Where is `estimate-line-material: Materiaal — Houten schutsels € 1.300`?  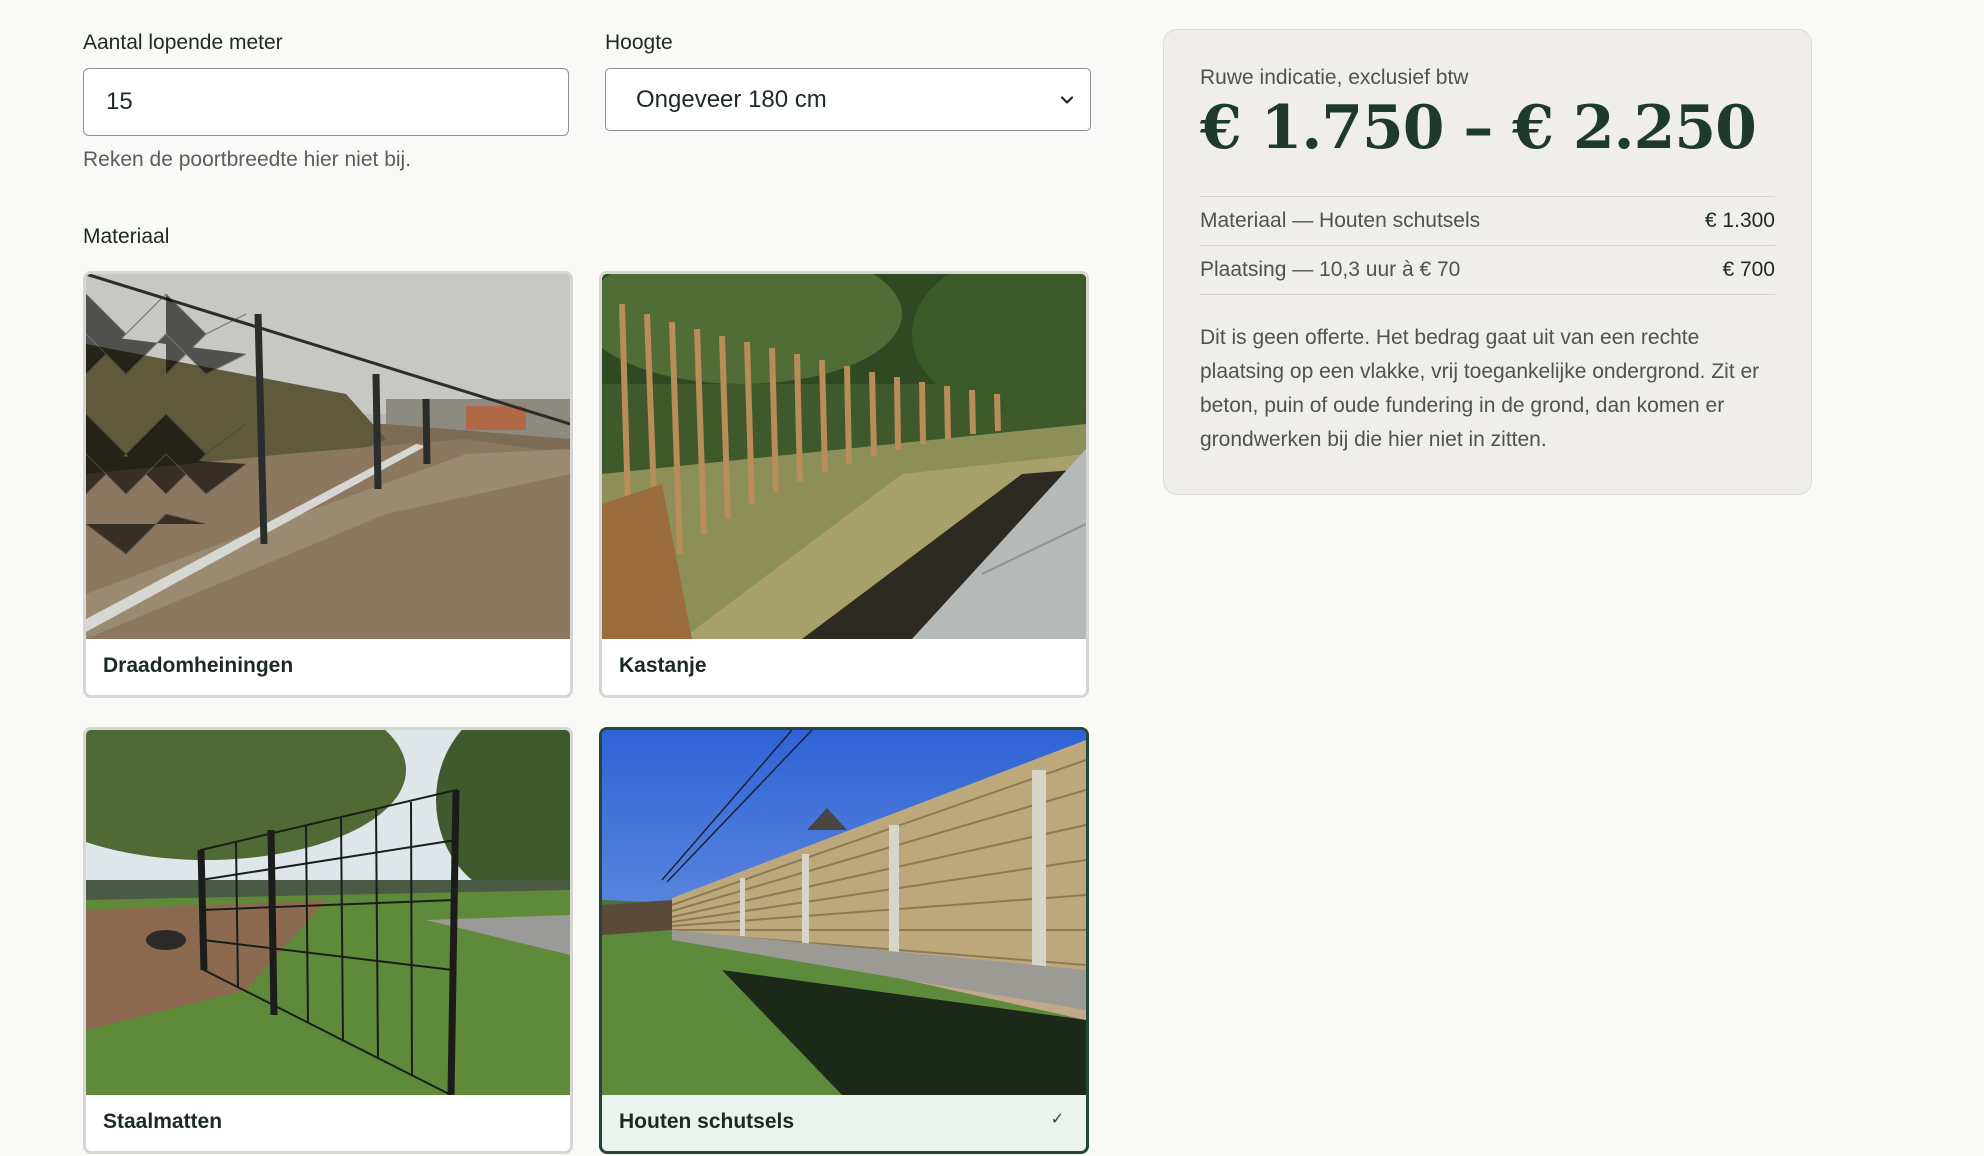 estimate-line-material: Materiaal — Houten schutsels € 1.300 is located at coordinates (1487, 221).